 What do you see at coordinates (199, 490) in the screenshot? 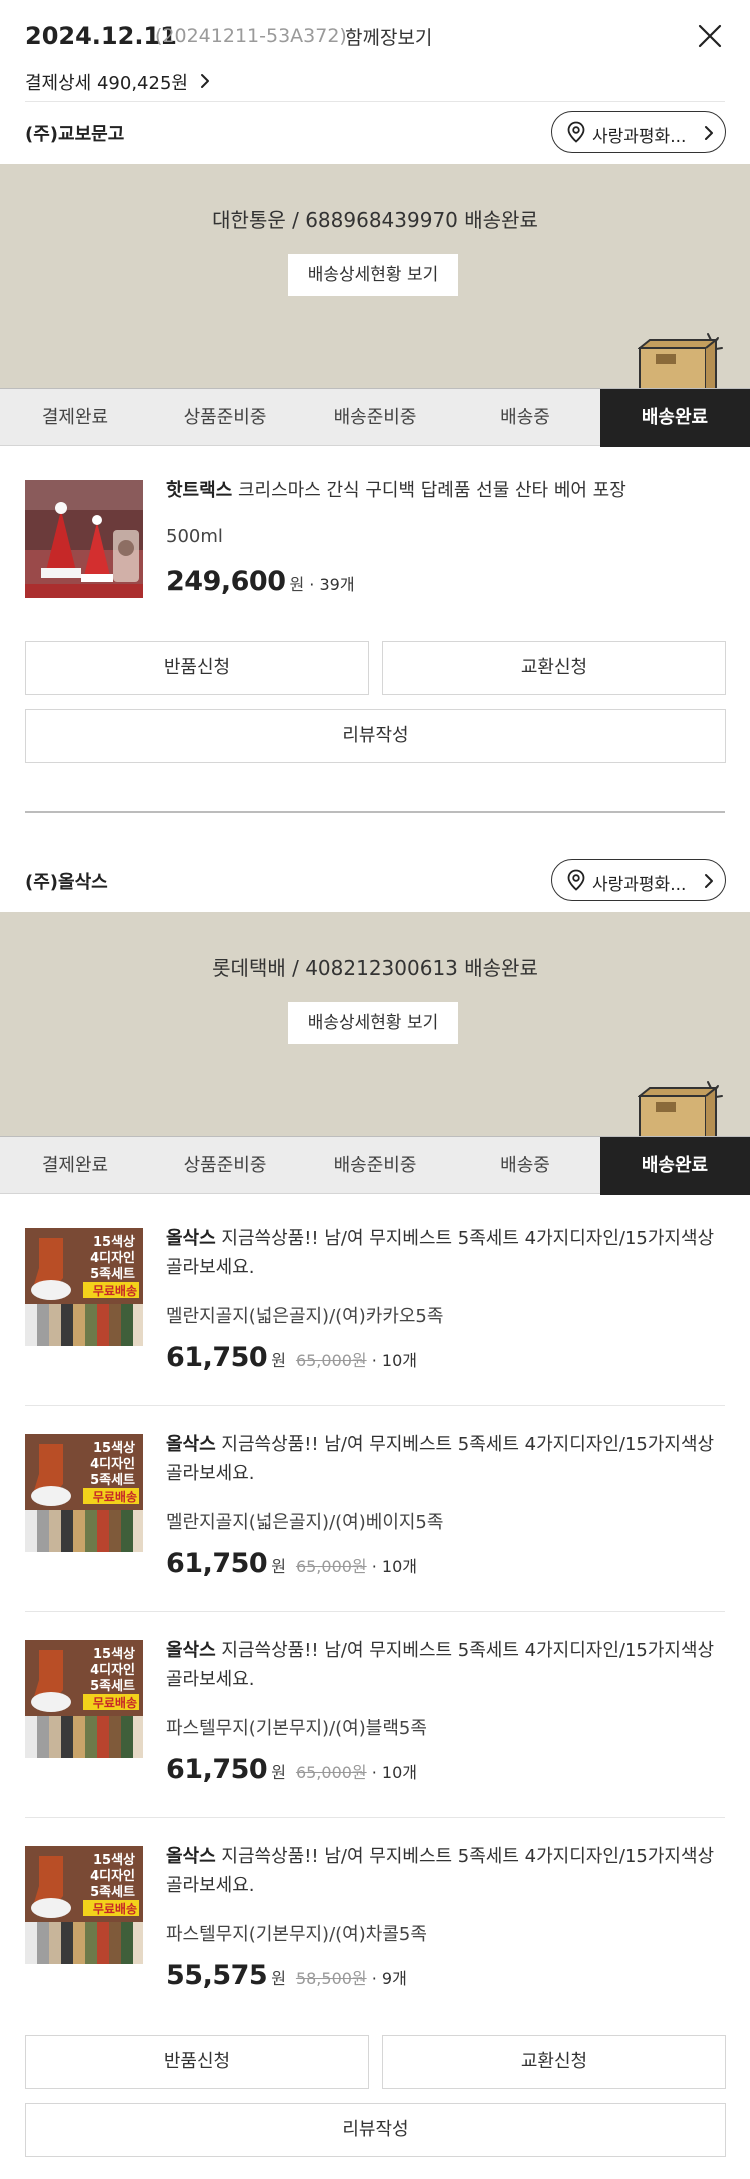
I see `product-brand: 핫트랙스` at bounding box center [199, 490].